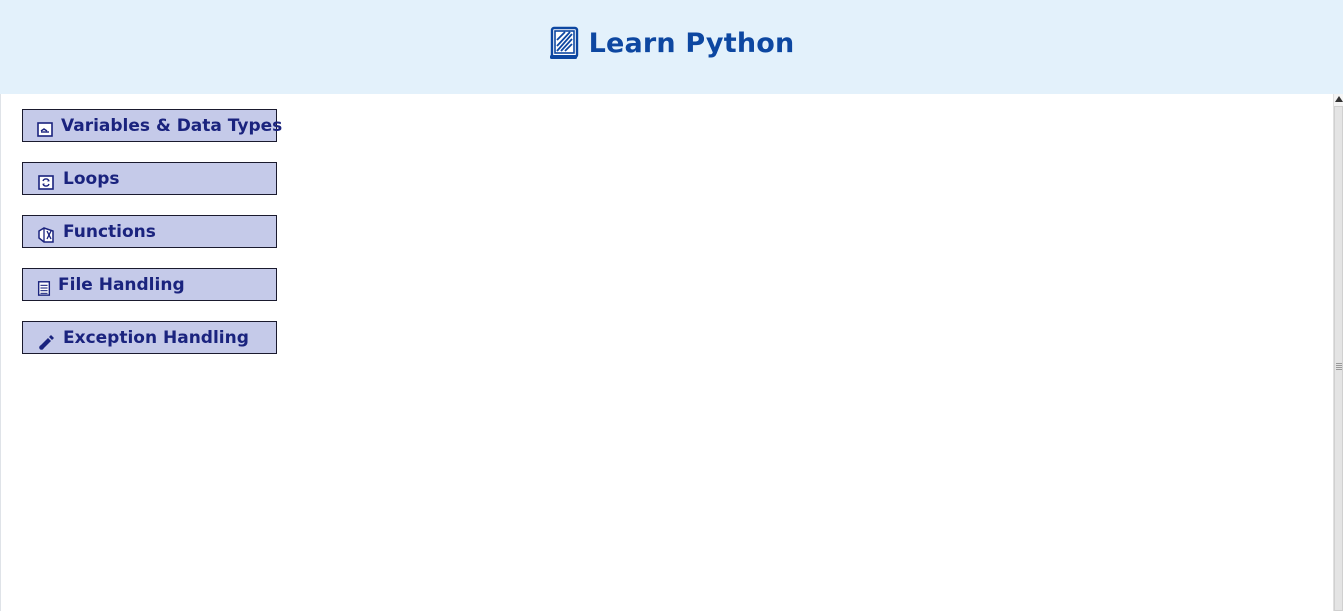 Image resolution: width=1343 pixels, height=611 pixels. What do you see at coordinates (691, 43) in the screenshot?
I see `page-title: Learn Python` at bounding box center [691, 43].